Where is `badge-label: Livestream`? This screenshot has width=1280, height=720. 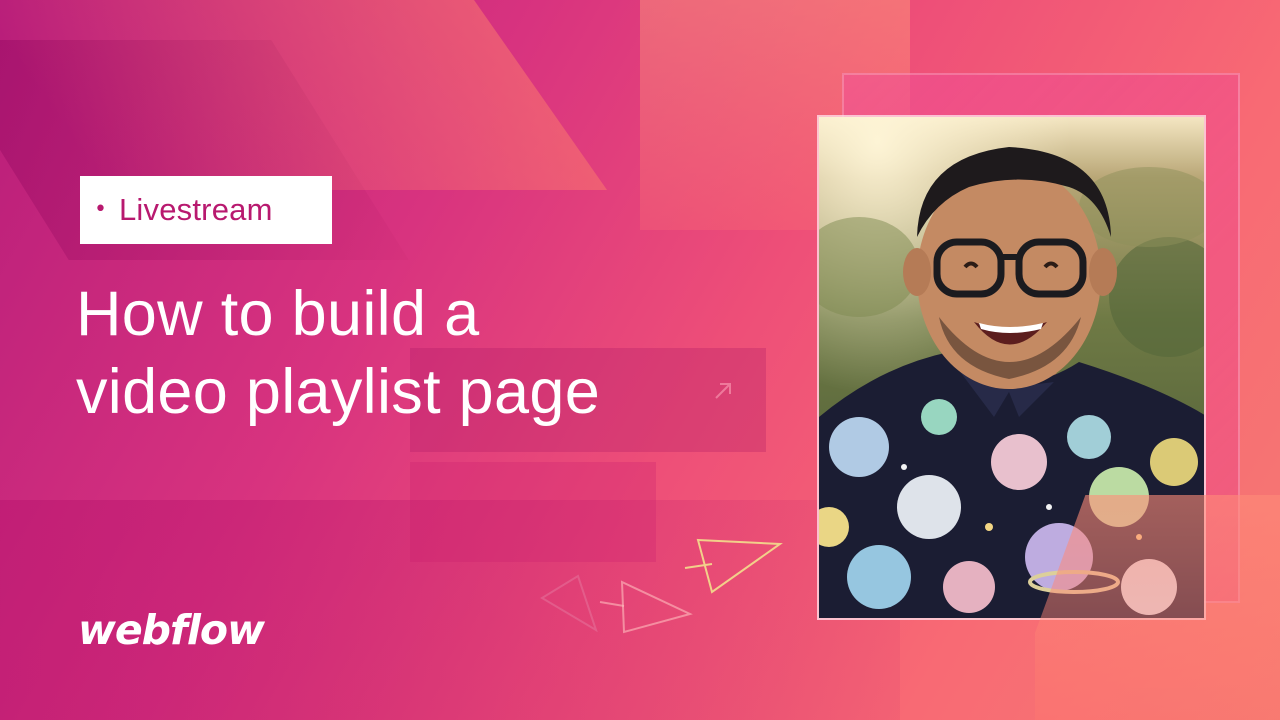
badge-label: Livestream is located at coordinates (195, 209).